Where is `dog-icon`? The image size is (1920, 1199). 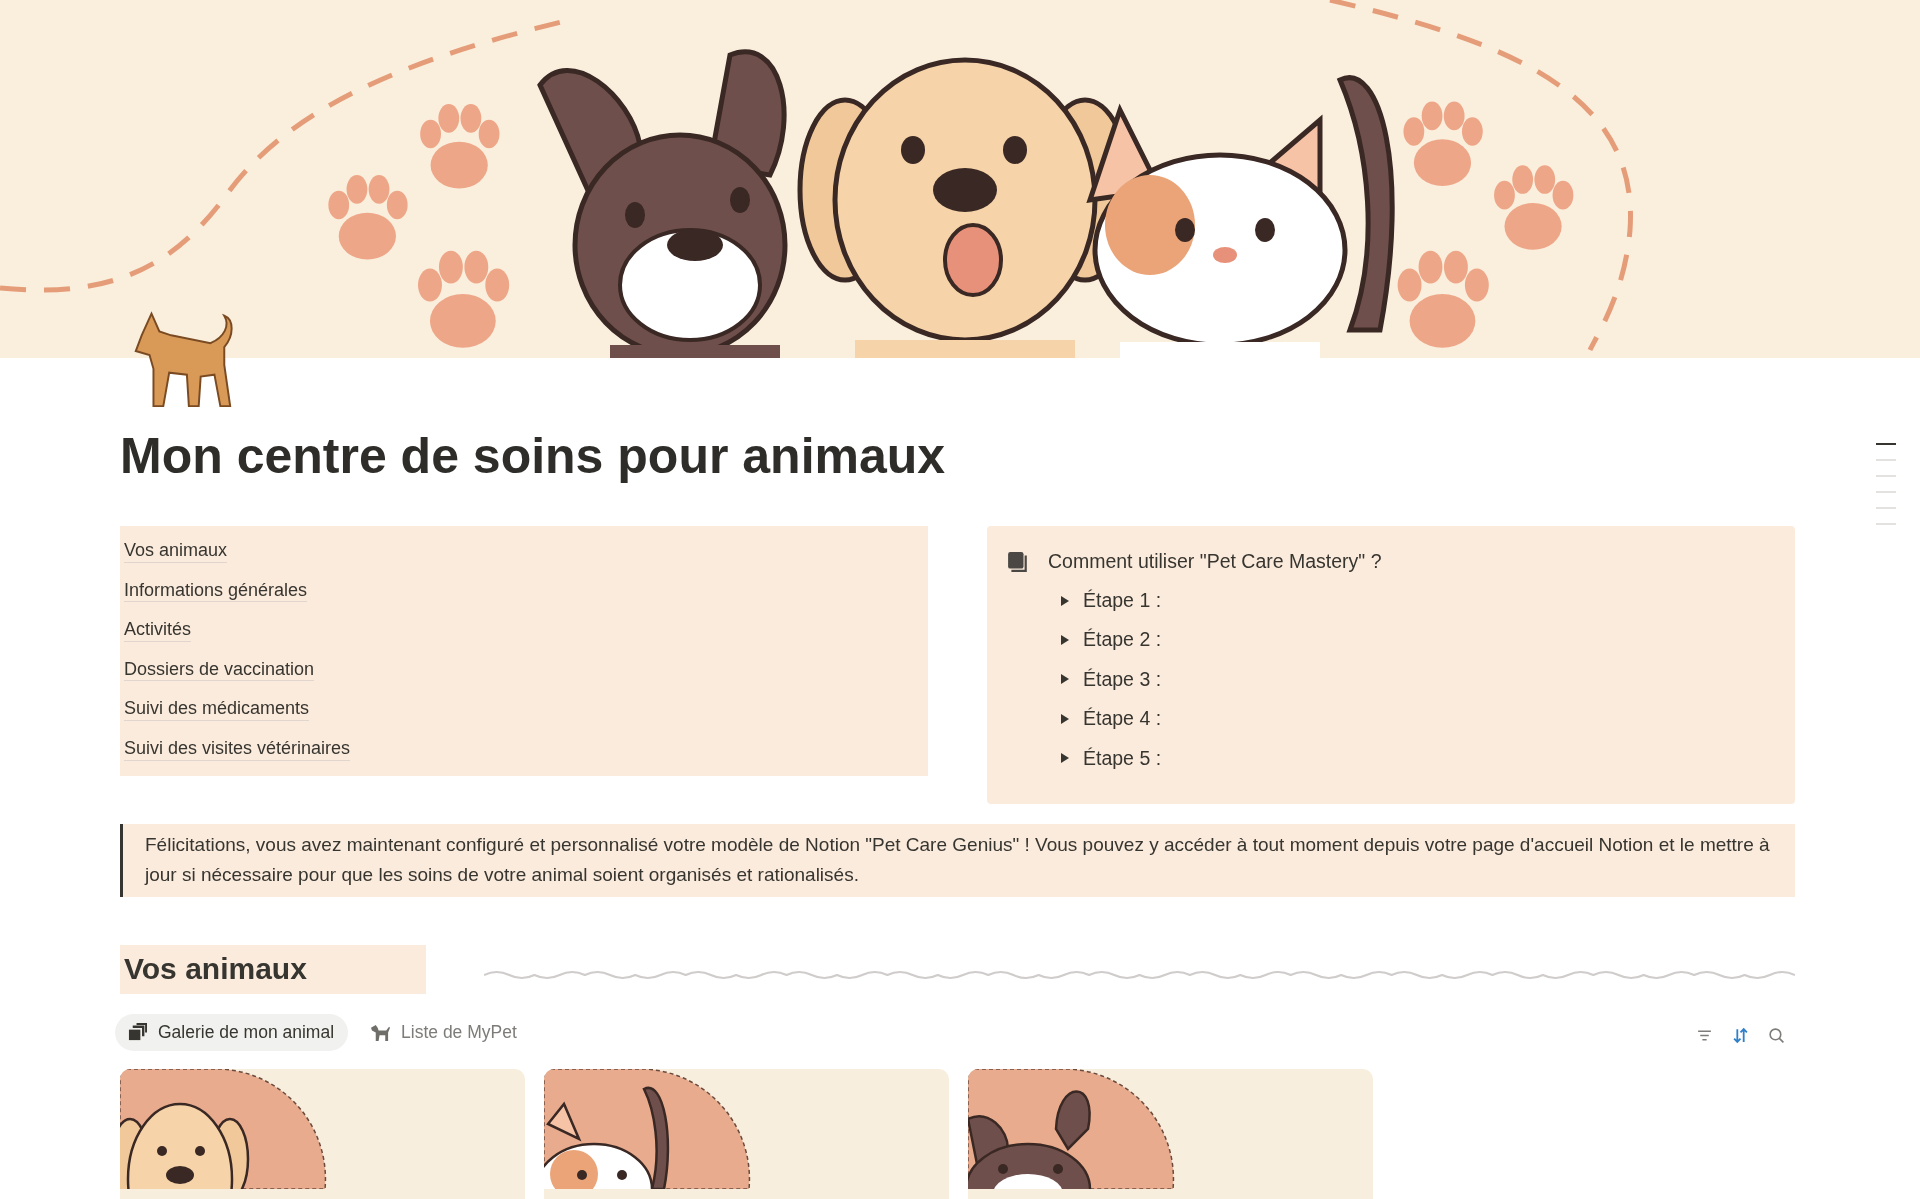
dog-icon is located at coordinates (381, 1032).